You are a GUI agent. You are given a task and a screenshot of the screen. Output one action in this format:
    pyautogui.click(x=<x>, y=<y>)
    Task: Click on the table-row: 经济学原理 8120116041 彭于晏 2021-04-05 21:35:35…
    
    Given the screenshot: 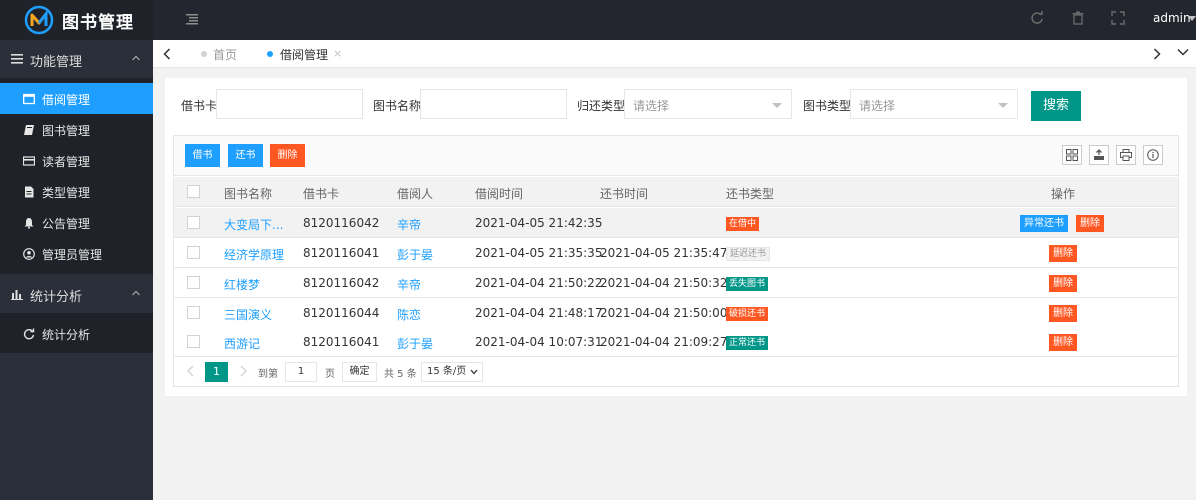 What is the action you would take?
    pyautogui.click(x=676, y=253)
    